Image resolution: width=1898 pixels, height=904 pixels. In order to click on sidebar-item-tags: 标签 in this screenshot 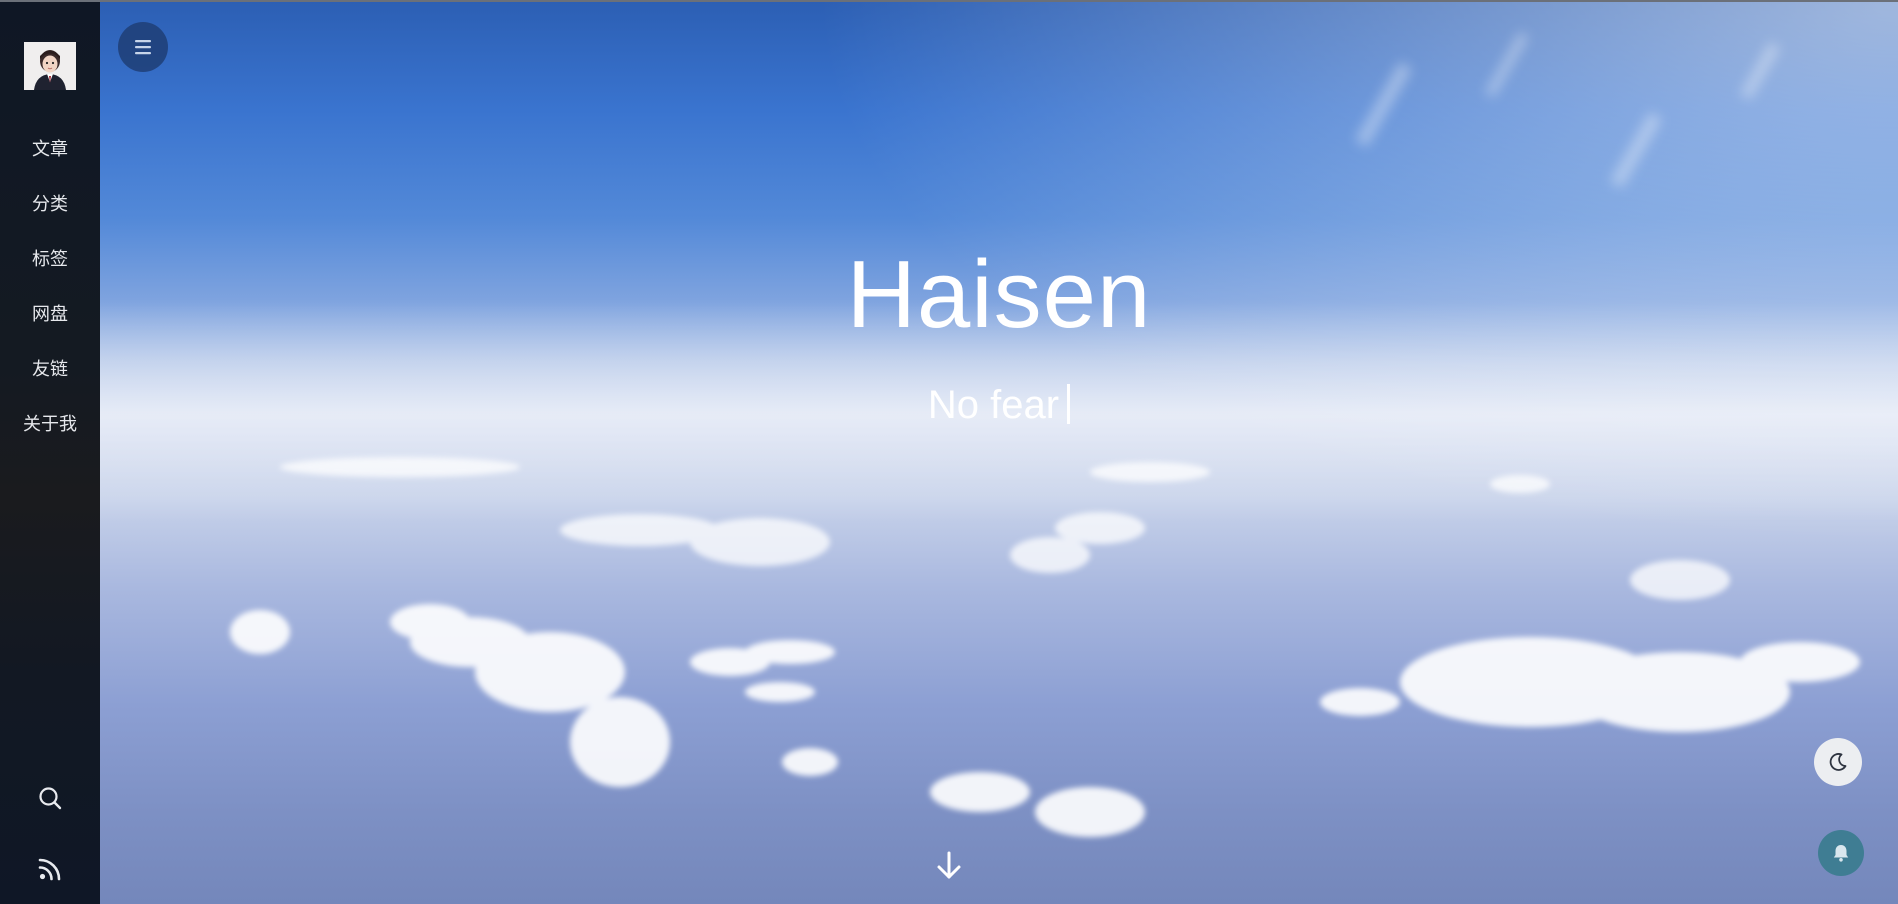, I will do `click(50, 267)`.